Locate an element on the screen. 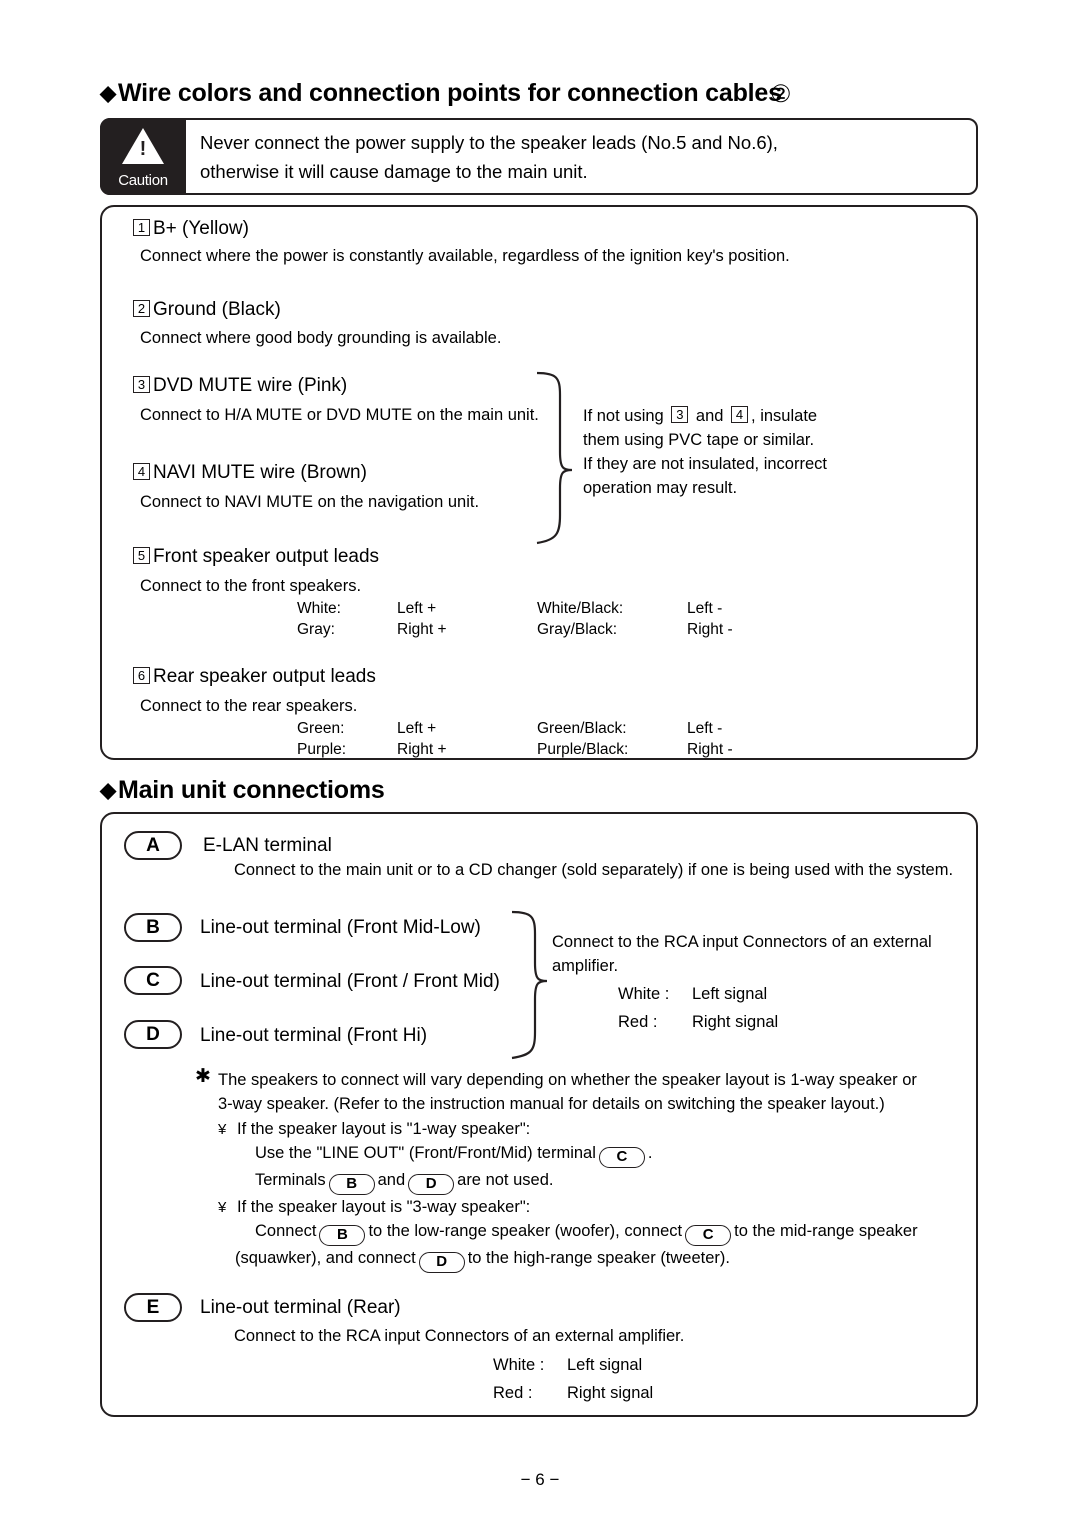 The width and height of the screenshot is (1080, 1528). terminal-title-c: Line-out terminal (Front / Front Mid) is located at coordinates (350, 981).